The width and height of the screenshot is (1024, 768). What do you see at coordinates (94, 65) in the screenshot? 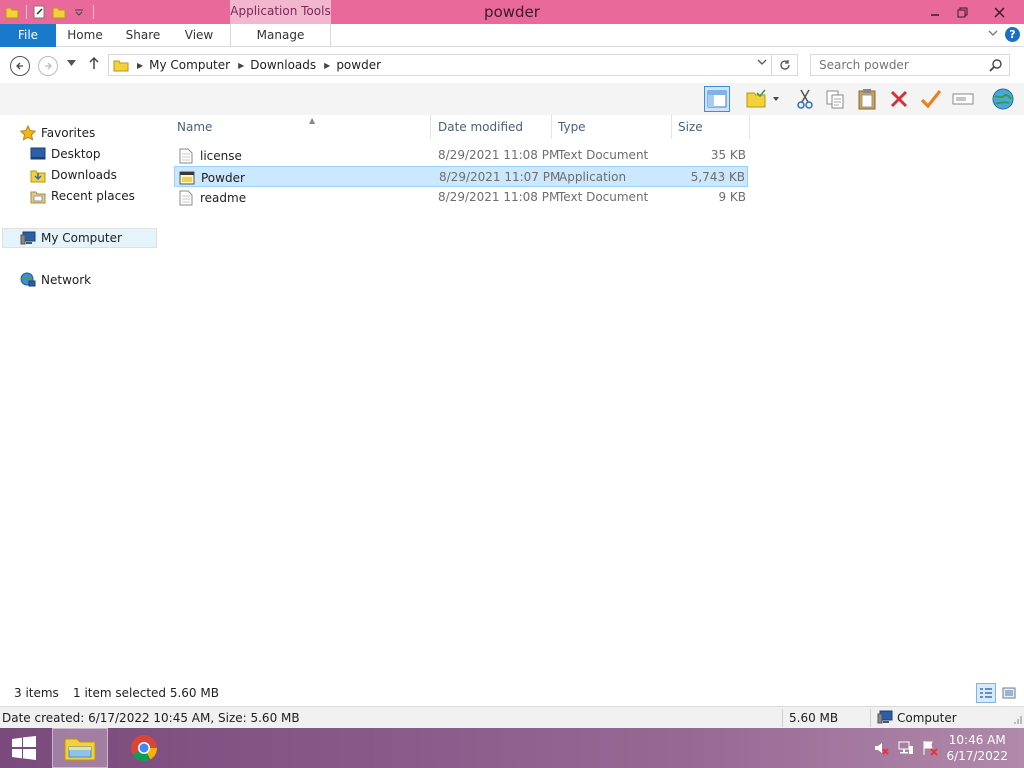
I see `up-button` at bounding box center [94, 65].